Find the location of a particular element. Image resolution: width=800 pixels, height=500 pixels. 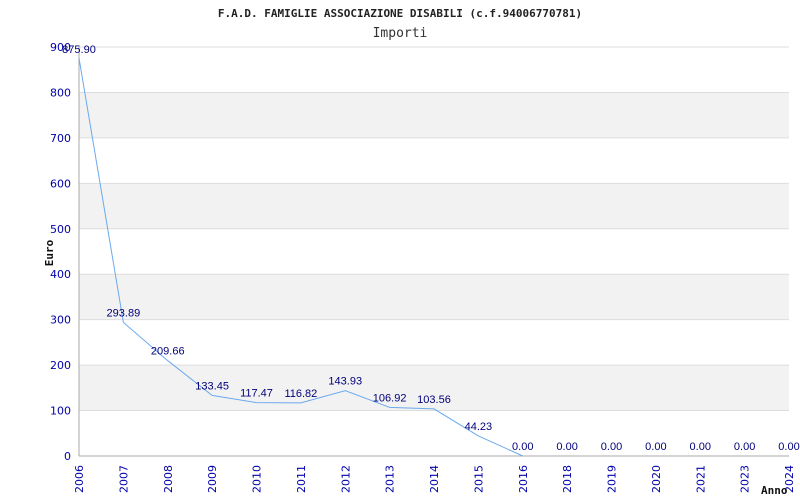

data-label: 875.90 is located at coordinates (79, 50).